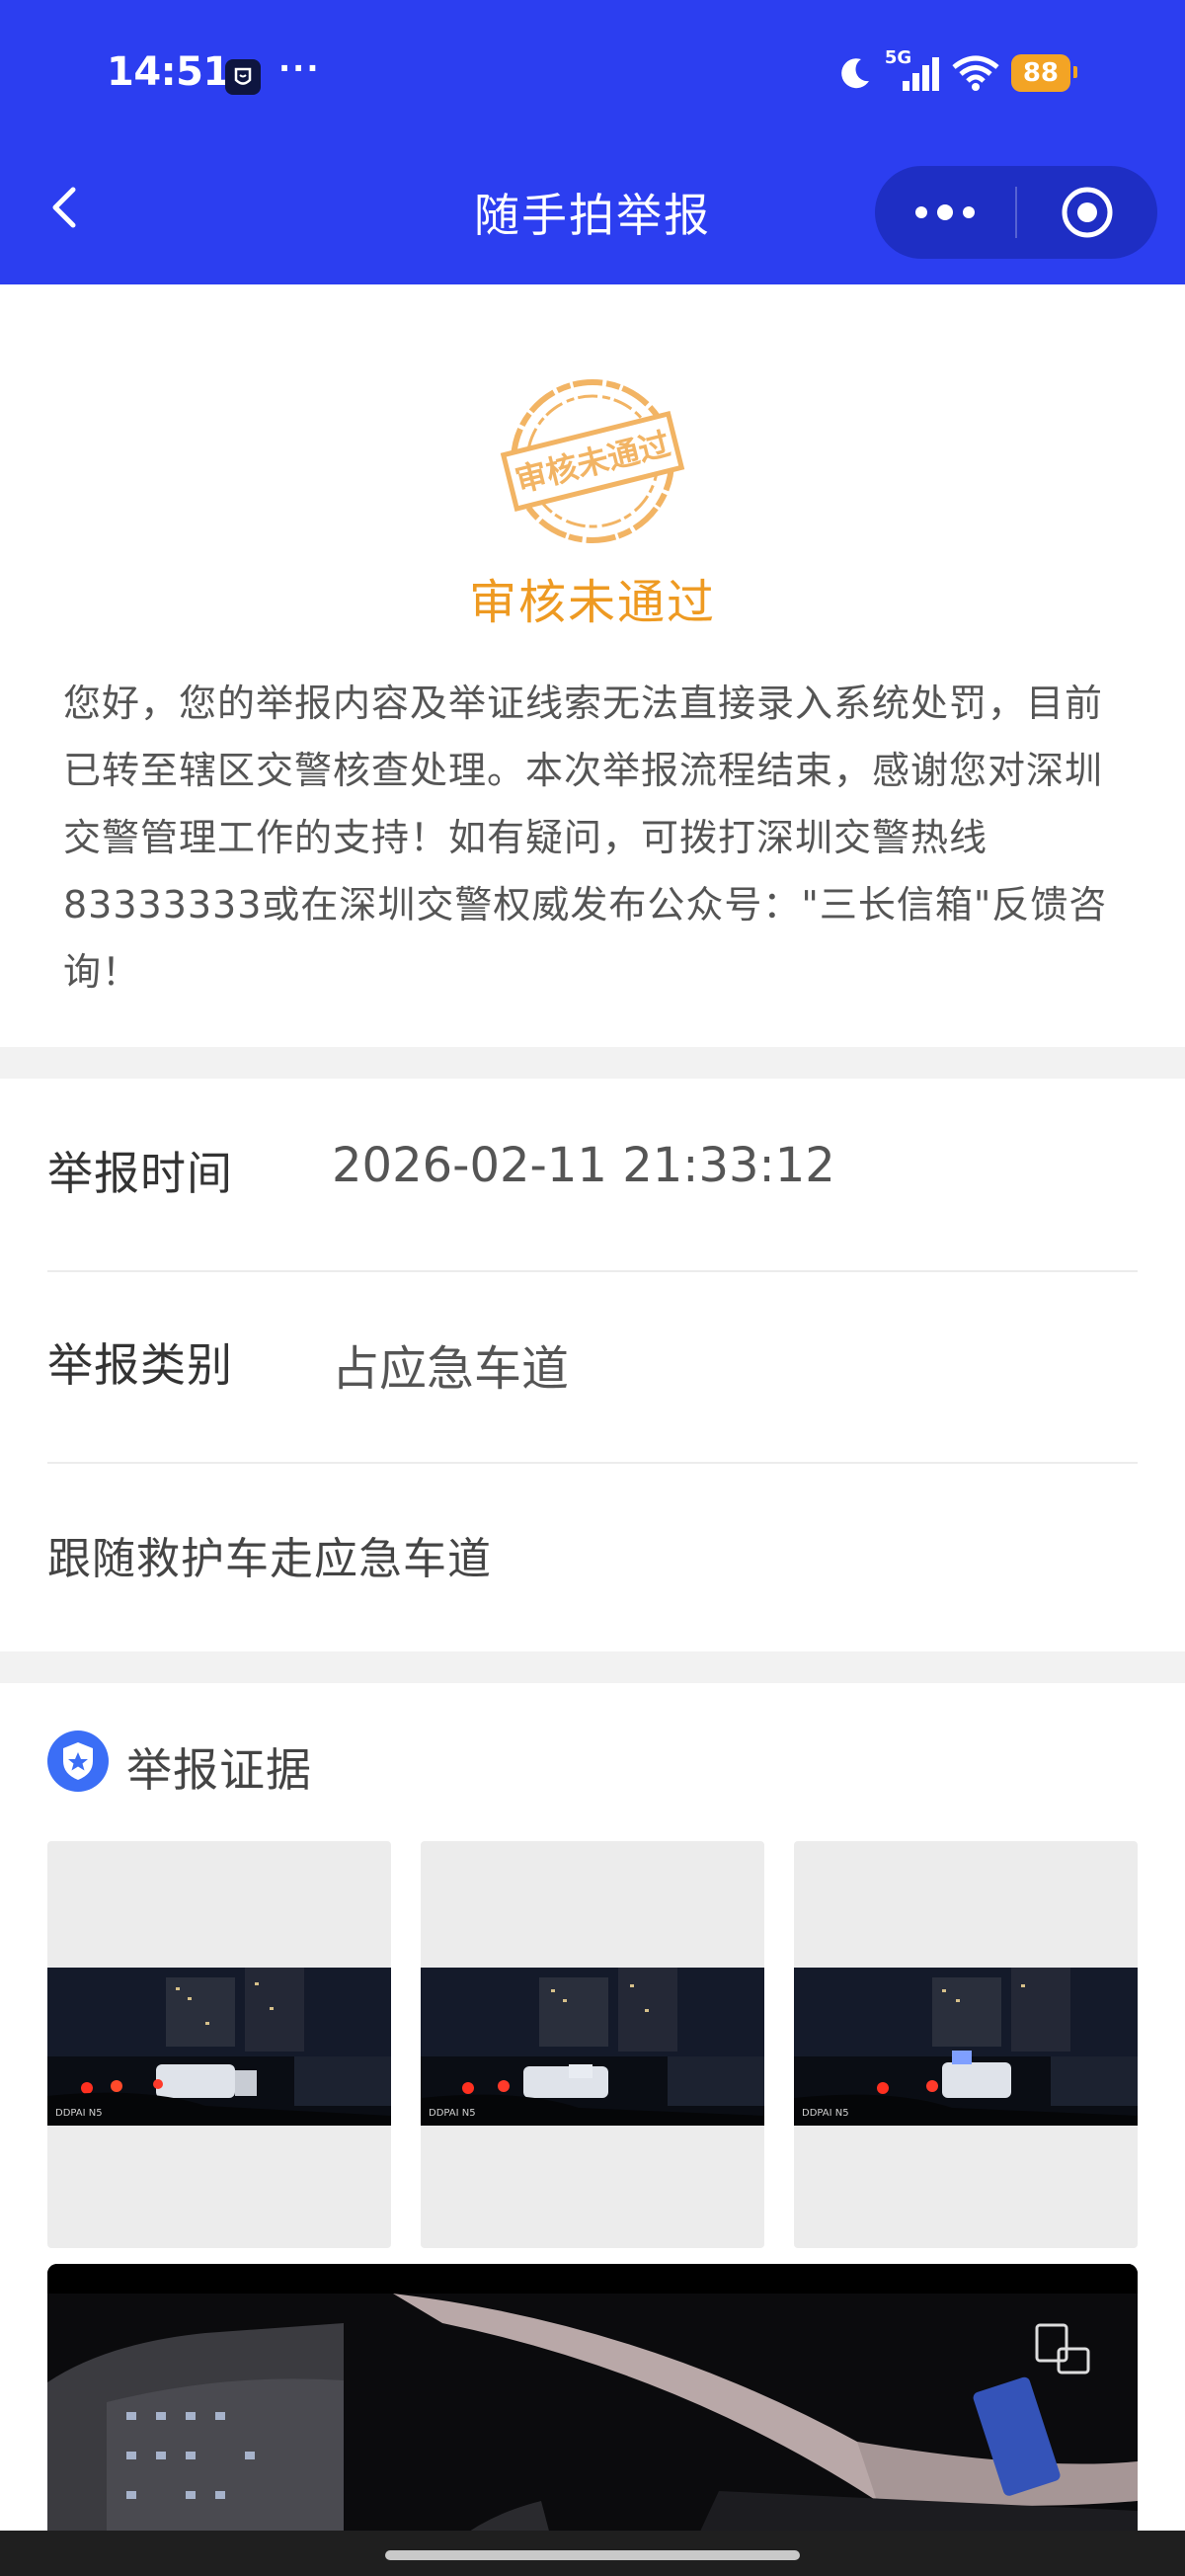 Image resolution: width=1185 pixels, height=2576 pixels. Describe the element at coordinates (1016, 212) in the screenshot. I see `mini-program-capsule` at that location.